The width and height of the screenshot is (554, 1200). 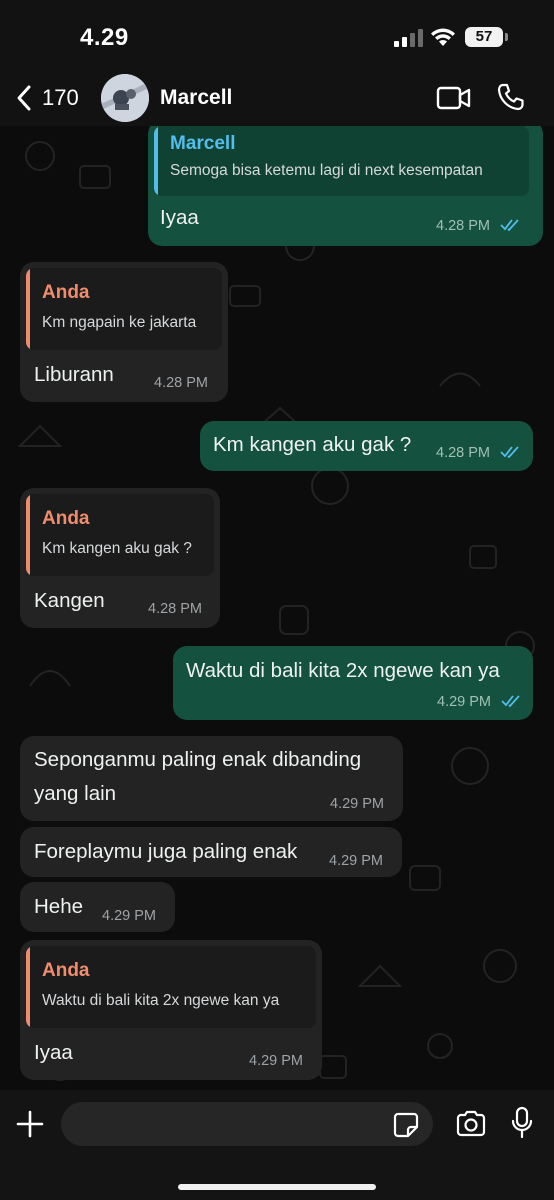 I want to click on back-chevron-icon, so click(x=24, y=98).